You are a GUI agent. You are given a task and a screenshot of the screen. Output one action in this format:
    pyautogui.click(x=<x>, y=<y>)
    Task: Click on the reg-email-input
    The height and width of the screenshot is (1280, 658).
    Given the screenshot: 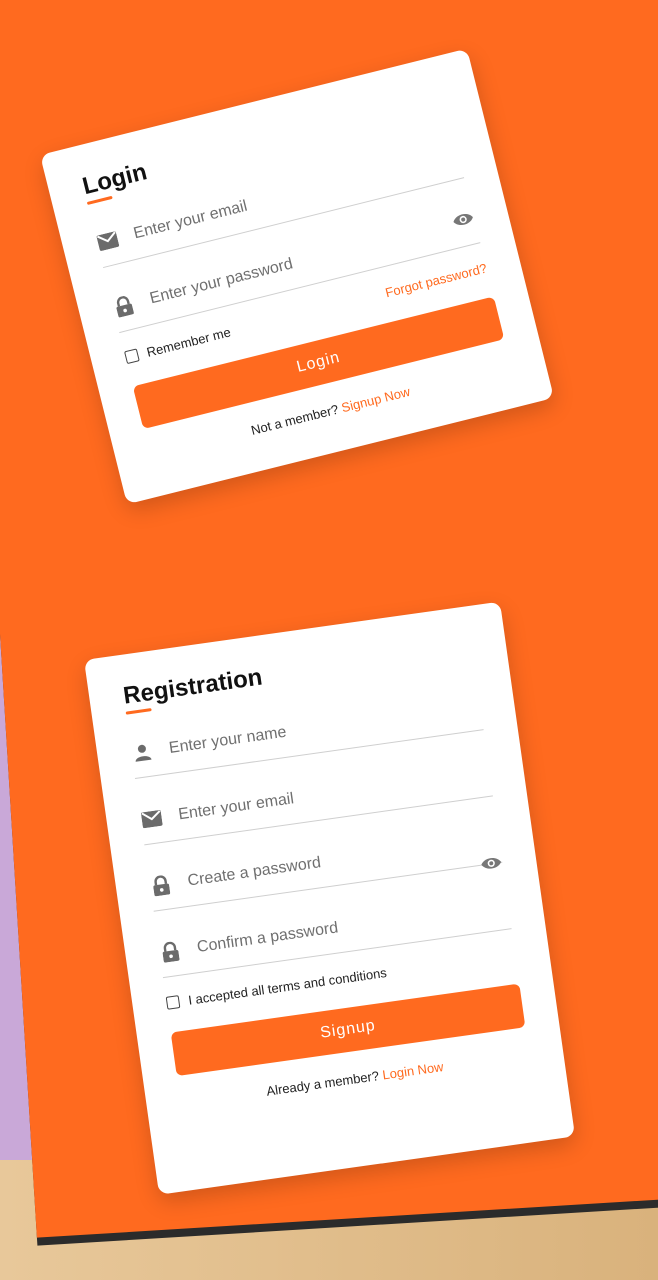 What is the action you would take?
    pyautogui.click(x=333, y=793)
    